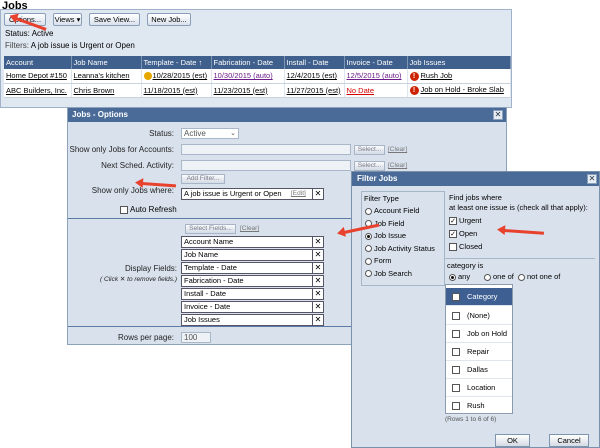  I want to click on accounts-clear-link: [Clear], so click(397, 149).